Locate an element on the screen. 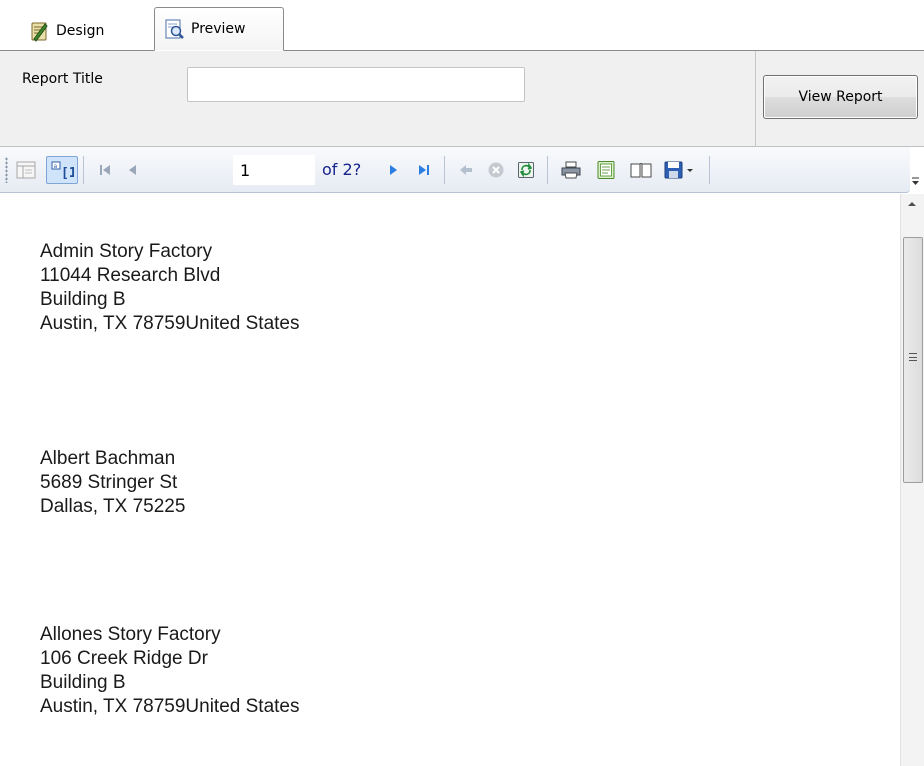 The width and height of the screenshot is (924, 766). print-icon is located at coordinates (571, 170).